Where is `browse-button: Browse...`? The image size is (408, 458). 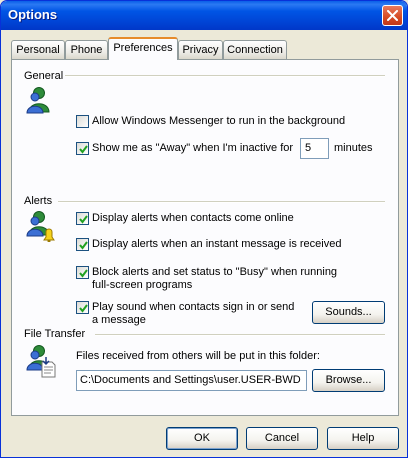 browse-button: Browse... is located at coordinates (348, 380).